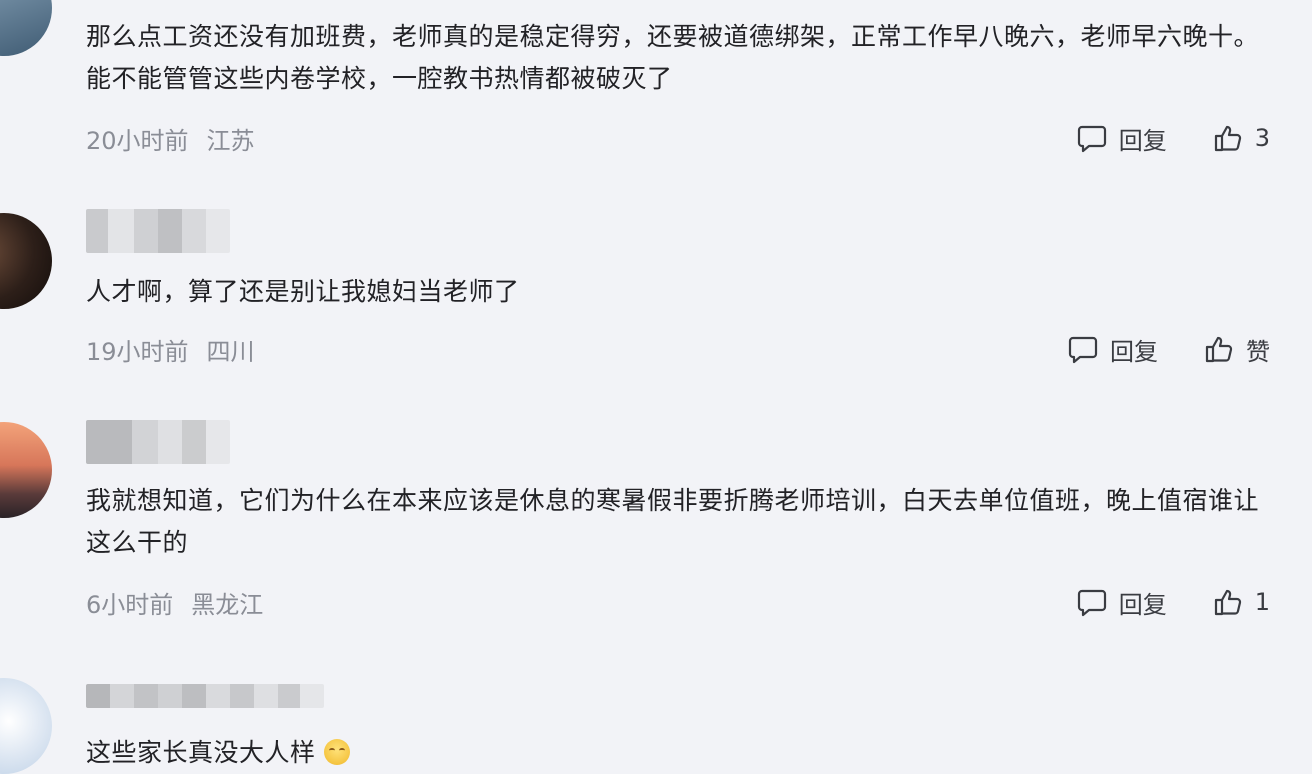  Describe the element at coordinates (1258, 351) in the screenshot. I see `like-label: 赞` at that location.